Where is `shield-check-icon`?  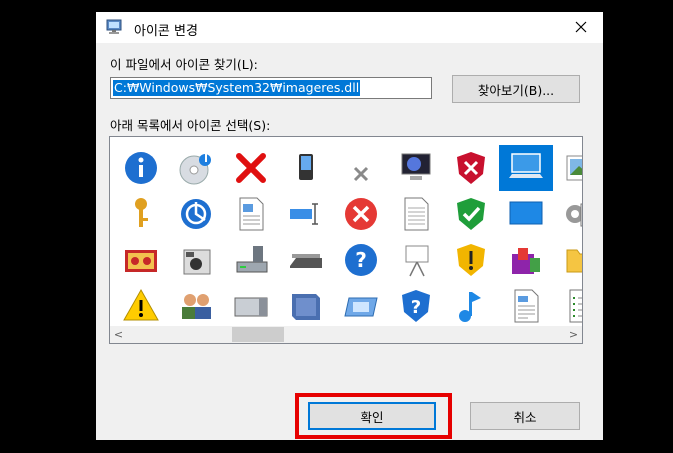
shield-check-icon is located at coordinates (471, 214).